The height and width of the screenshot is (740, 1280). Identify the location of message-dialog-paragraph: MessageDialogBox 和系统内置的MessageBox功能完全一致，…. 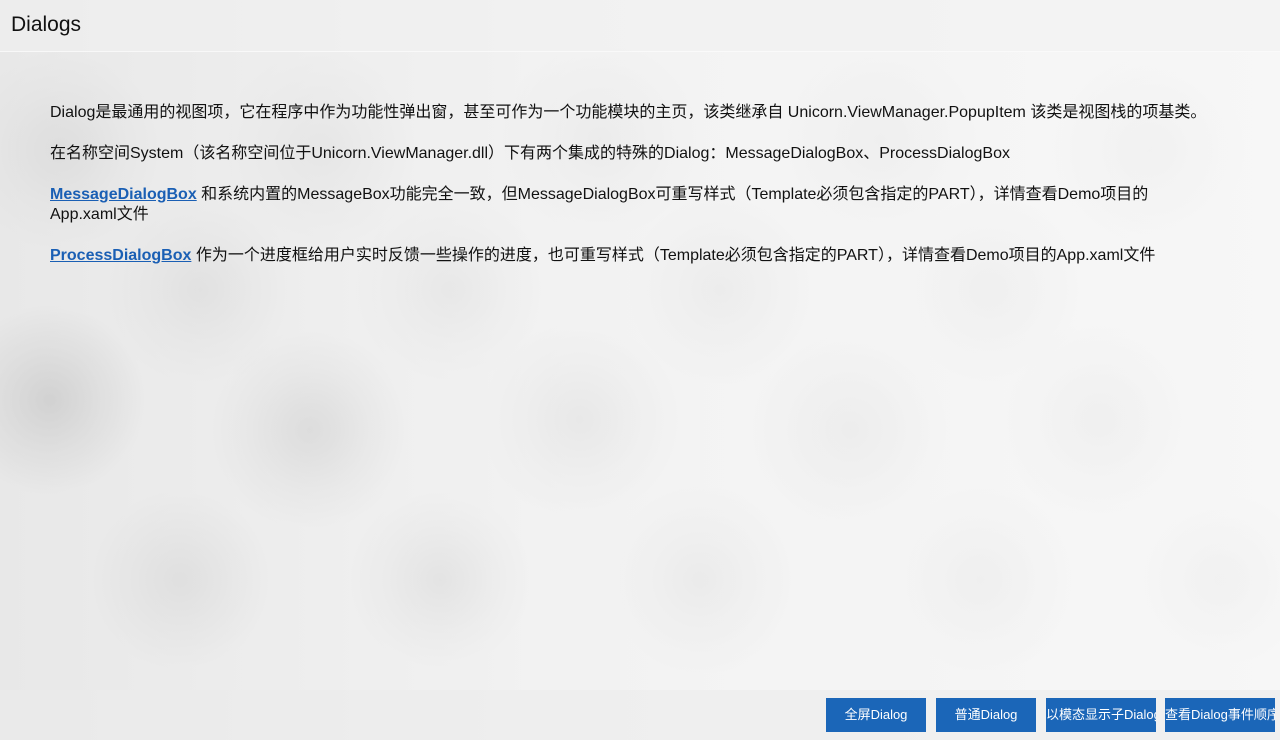
(630, 205).